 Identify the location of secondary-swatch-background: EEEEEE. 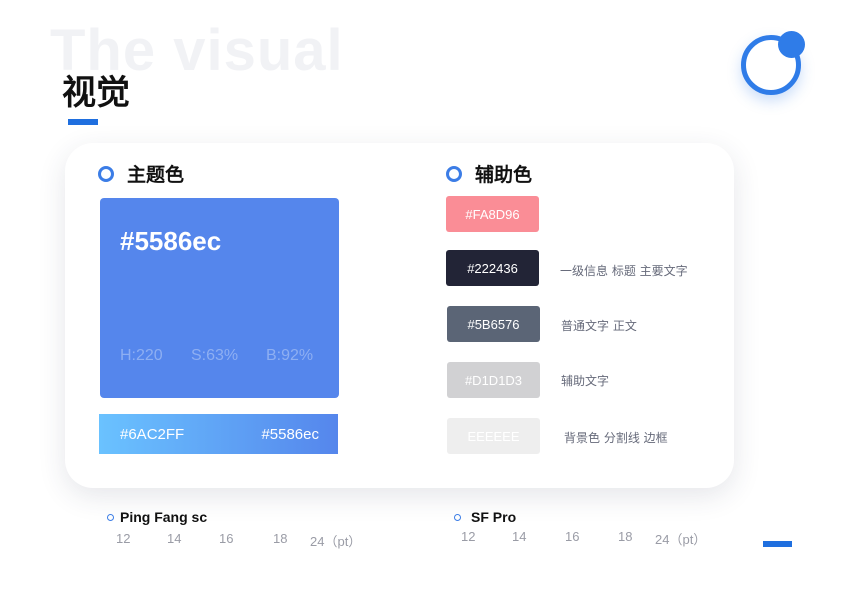
(493, 436).